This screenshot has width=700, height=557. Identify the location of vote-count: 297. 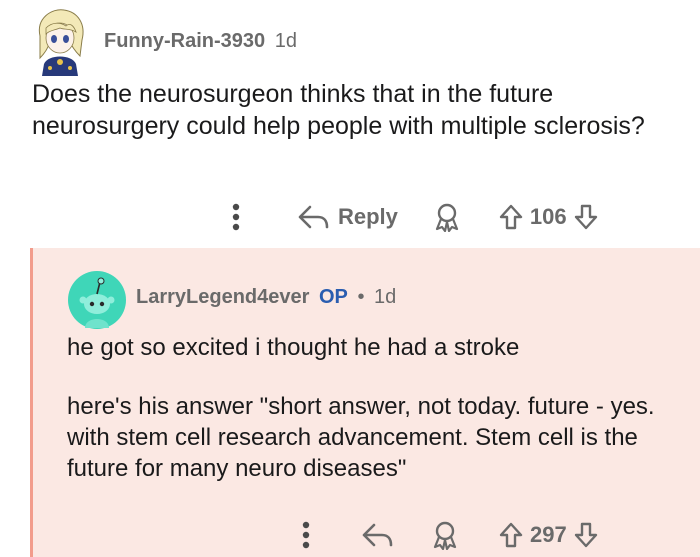
(548, 534).